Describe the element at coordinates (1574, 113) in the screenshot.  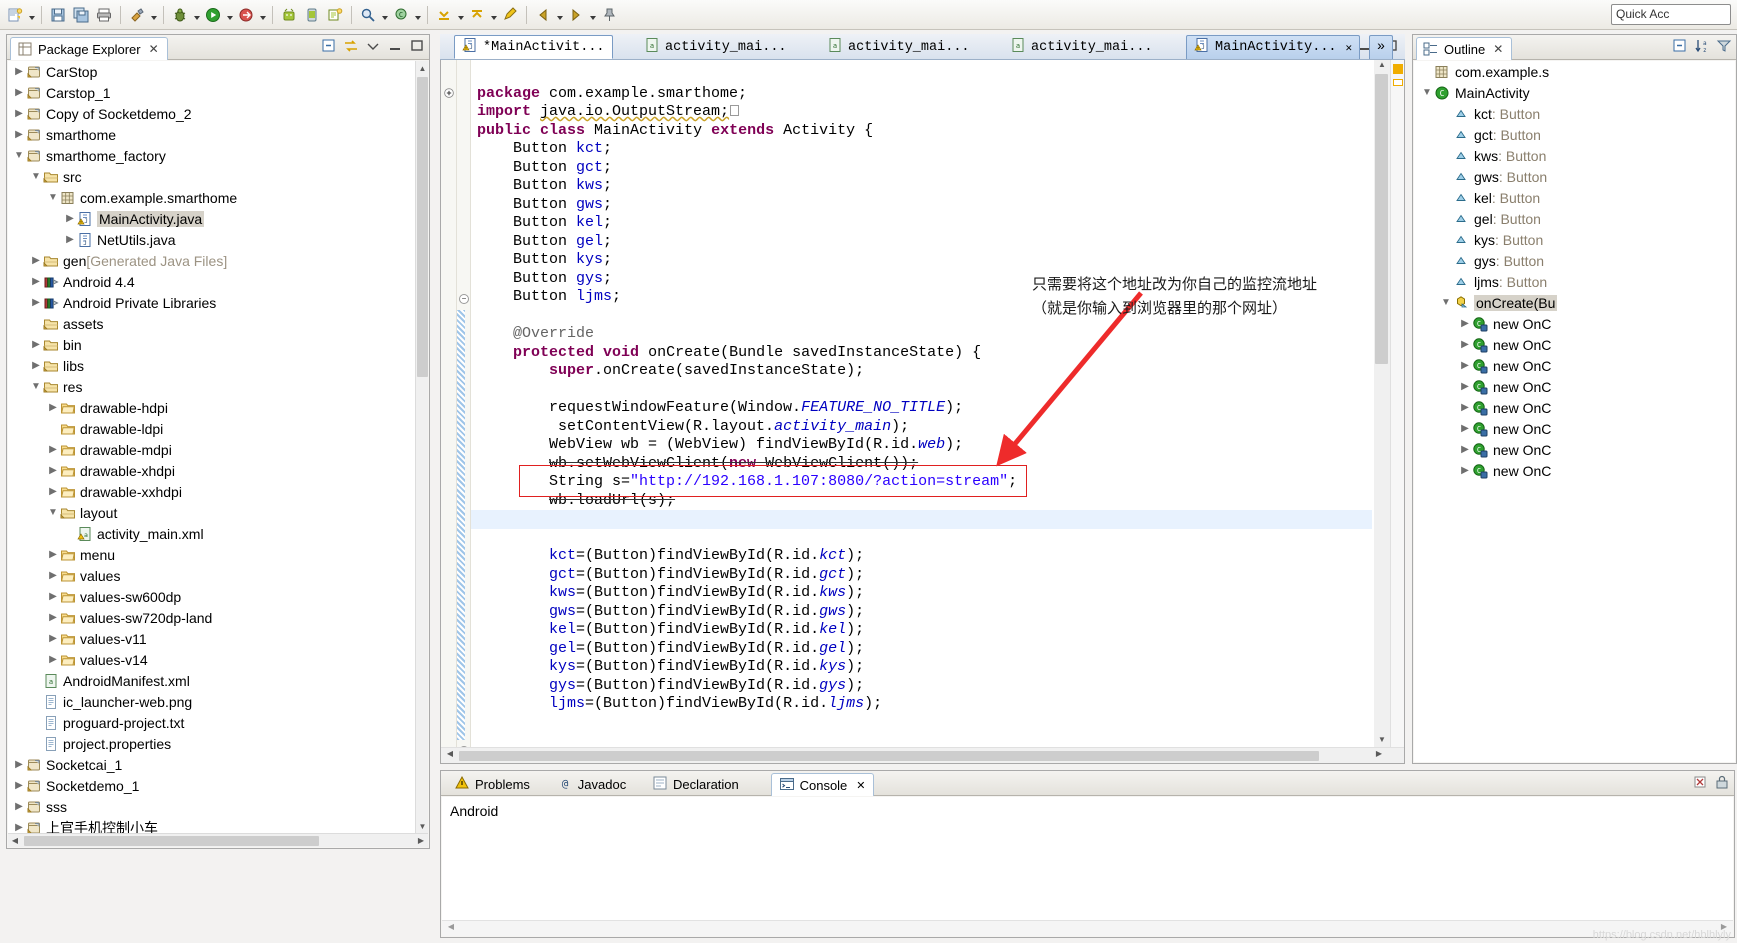
I see `outline-item-kct: kct : Button` at that location.